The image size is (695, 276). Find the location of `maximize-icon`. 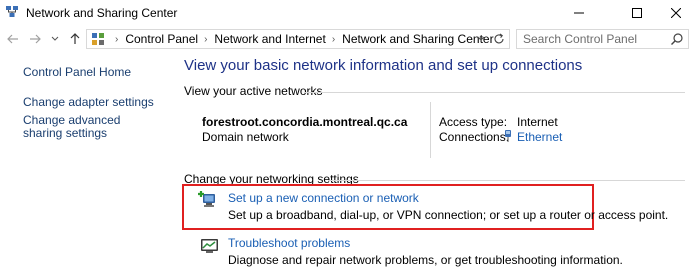

maximize-icon is located at coordinates (637, 13).